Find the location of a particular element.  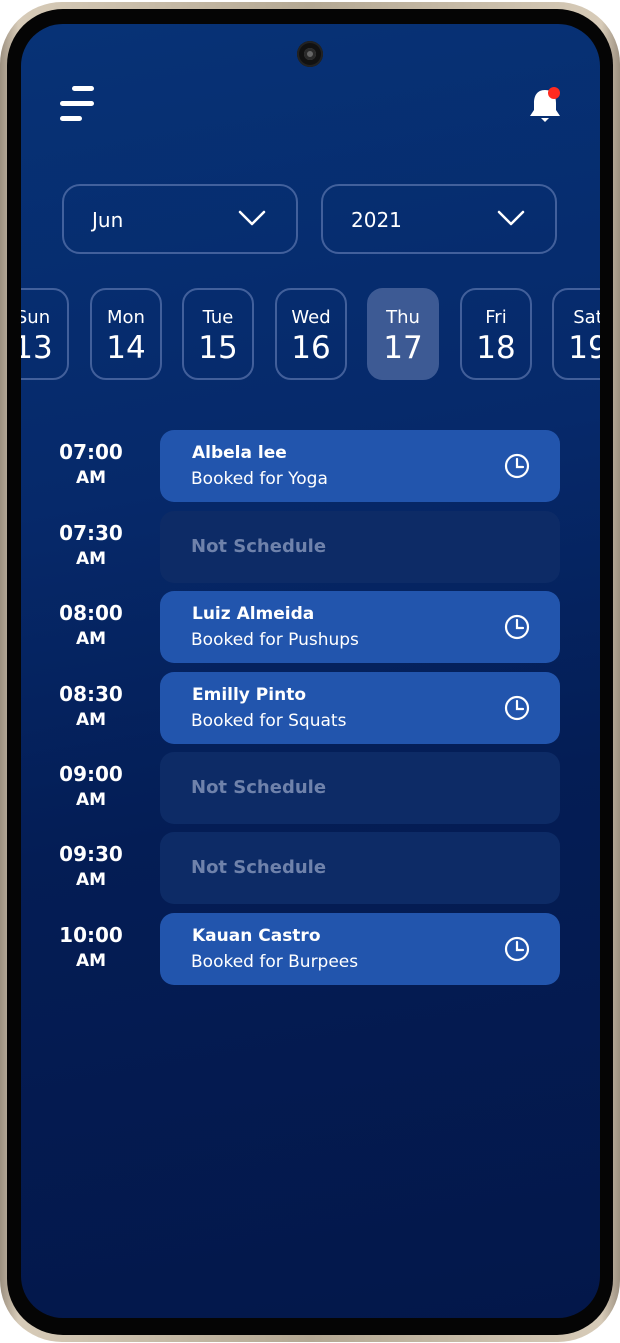

slot-time: 08:30 AM is located at coordinates (91, 701).